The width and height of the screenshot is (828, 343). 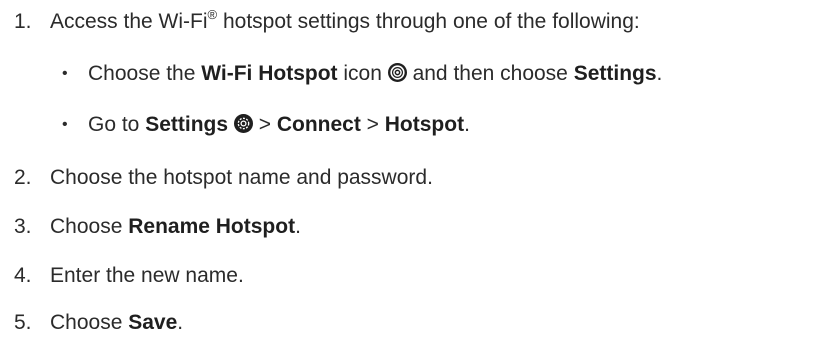 What do you see at coordinates (212, 14) in the screenshot?
I see `registered-mark: ®` at bounding box center [212, 14].